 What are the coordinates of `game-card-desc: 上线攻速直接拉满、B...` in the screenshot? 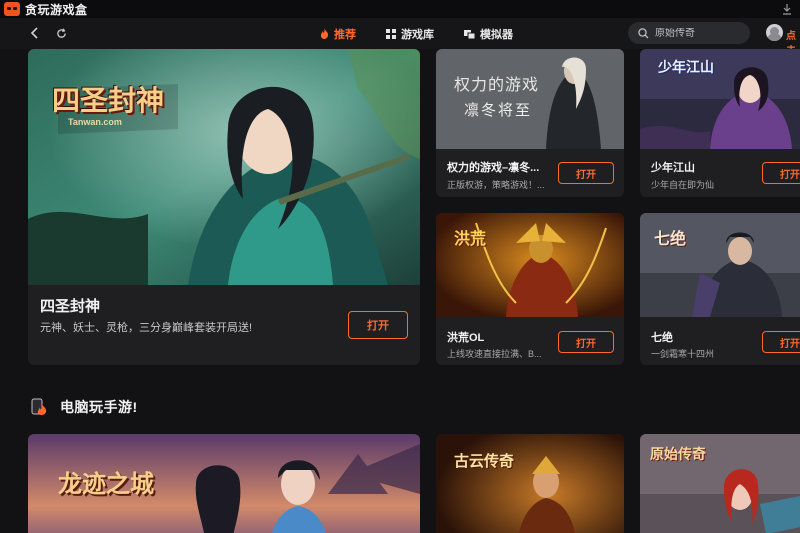 It's located at (494, 354).